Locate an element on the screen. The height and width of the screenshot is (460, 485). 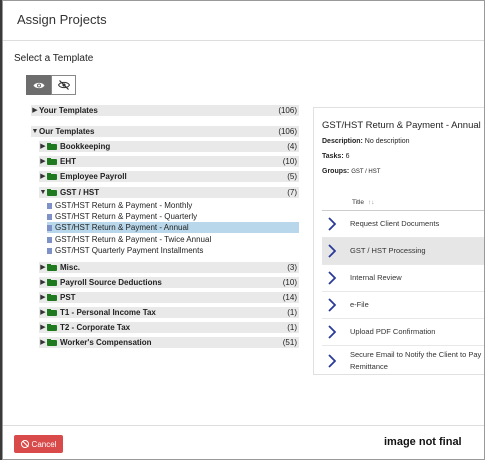
tree-folder-eht: ▶ EHT (10) is located at coordinates (169, 161).